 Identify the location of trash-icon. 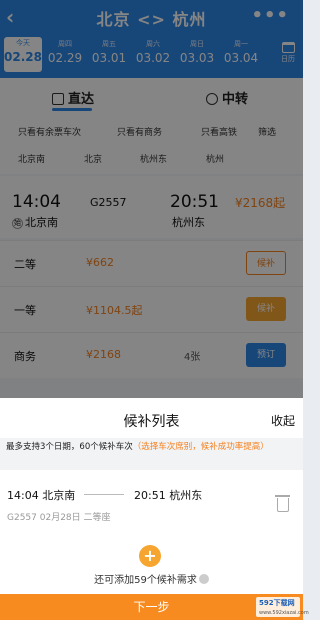
(282, 503).